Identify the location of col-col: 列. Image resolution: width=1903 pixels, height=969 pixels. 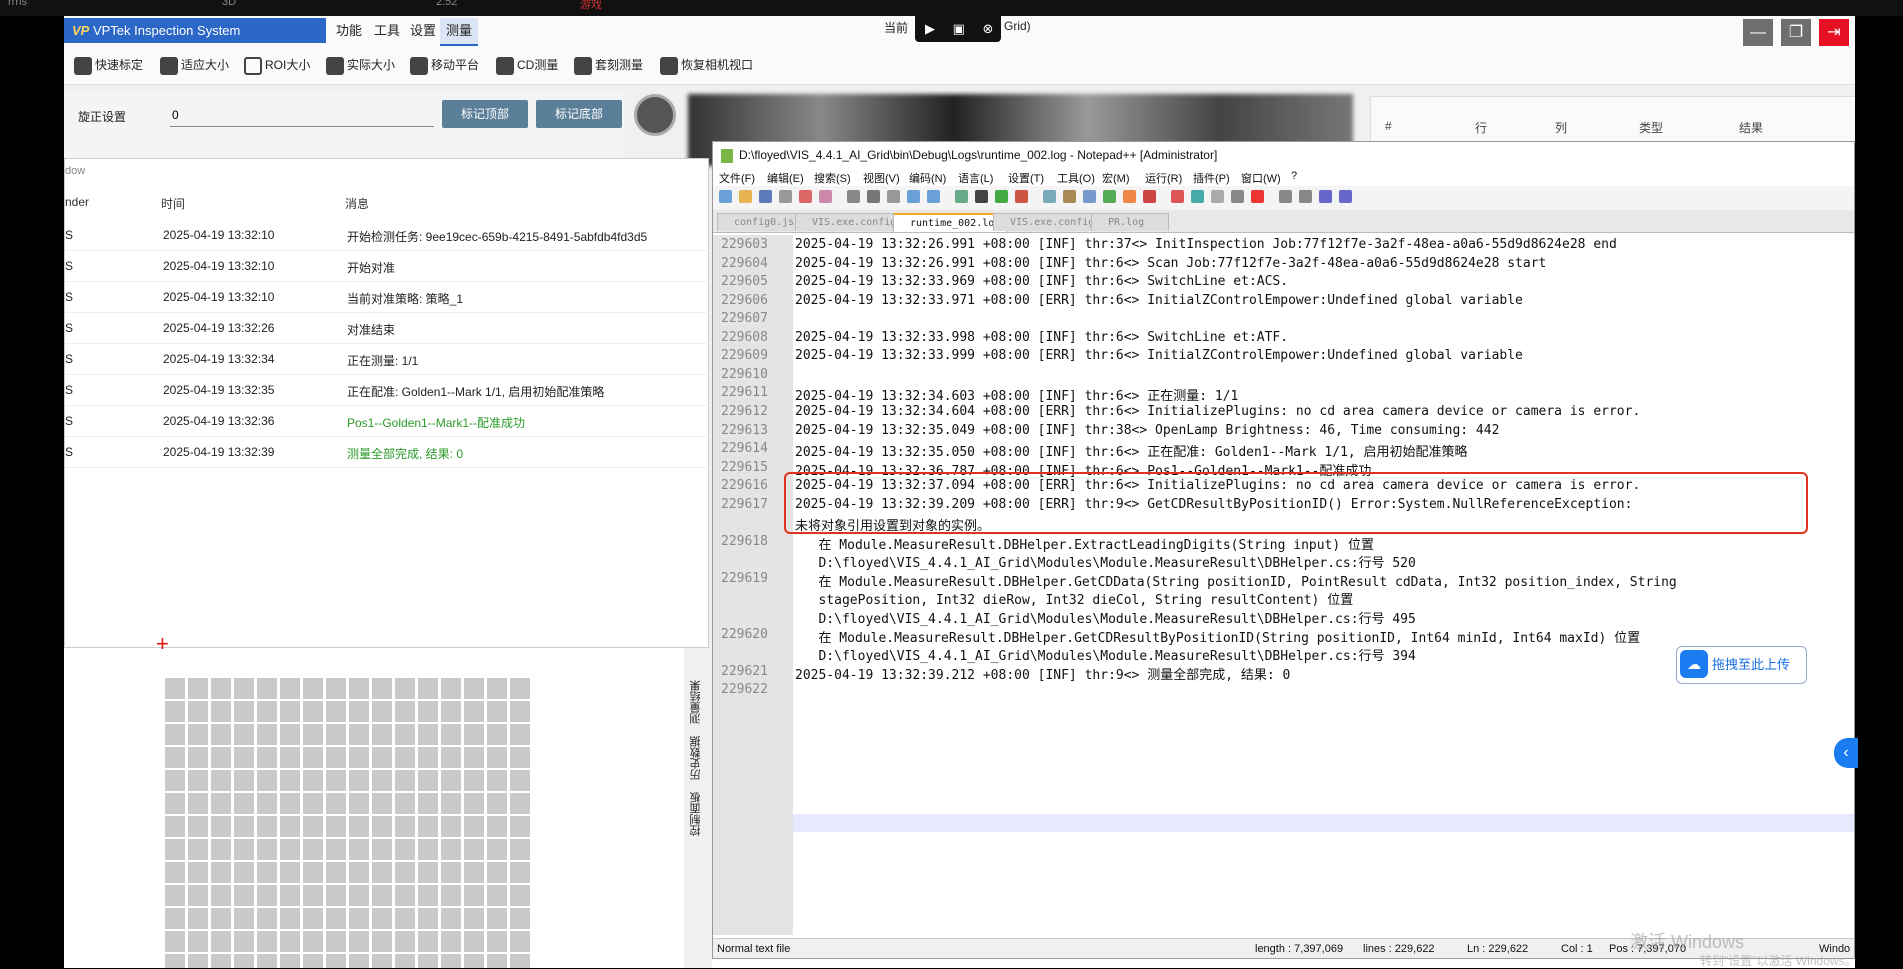
(1561, 128).